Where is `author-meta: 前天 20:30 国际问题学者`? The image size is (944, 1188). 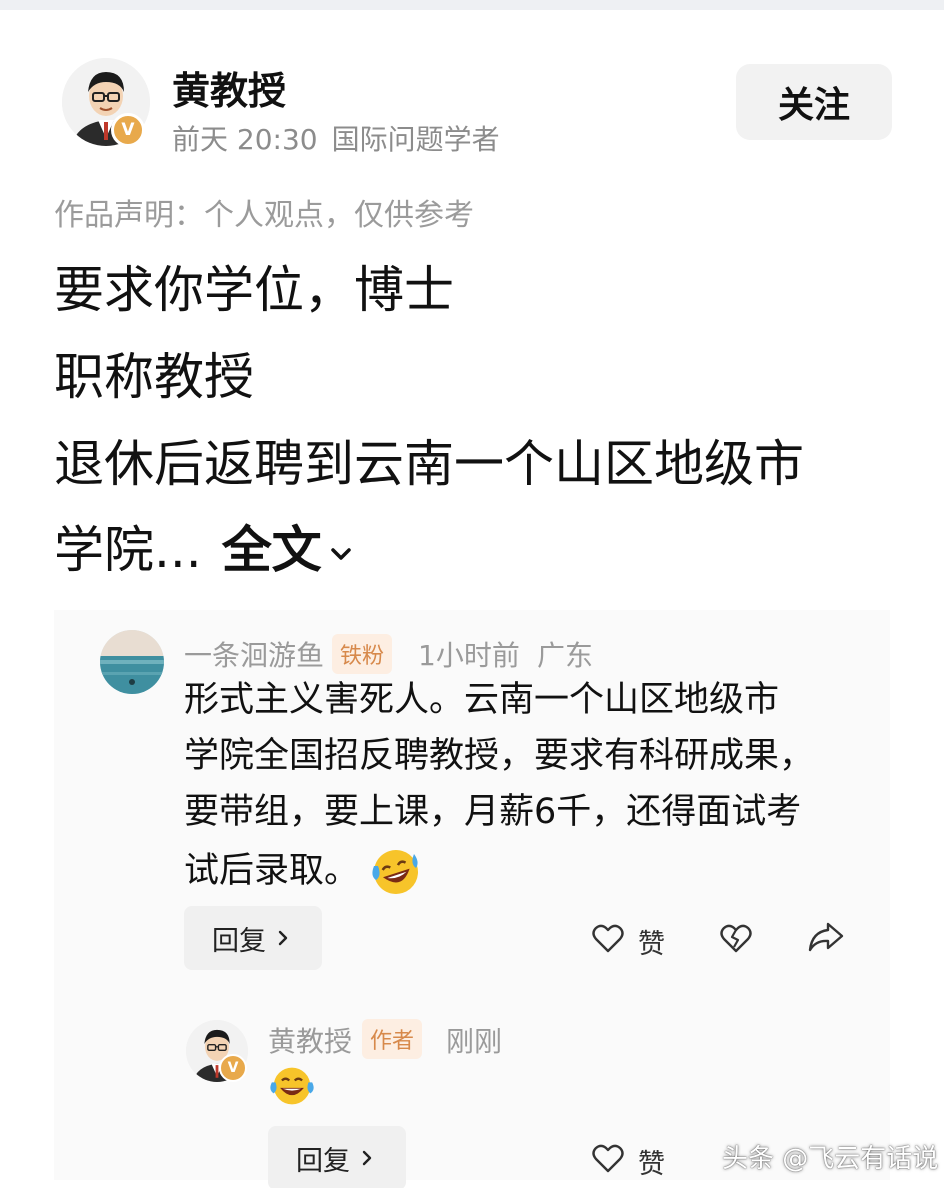 author-meta: 前天 20:30 国际问题学者 is located at coordinates (336, 138).